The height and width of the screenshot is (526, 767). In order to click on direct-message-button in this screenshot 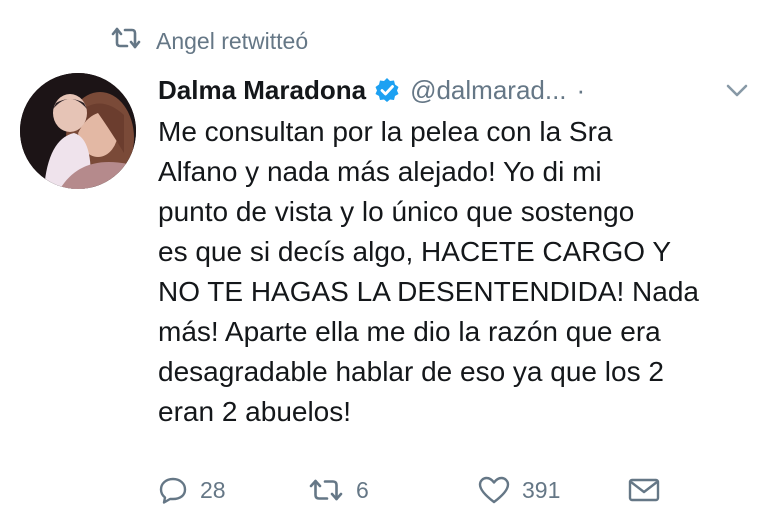, I will do `click(644, 490)`.